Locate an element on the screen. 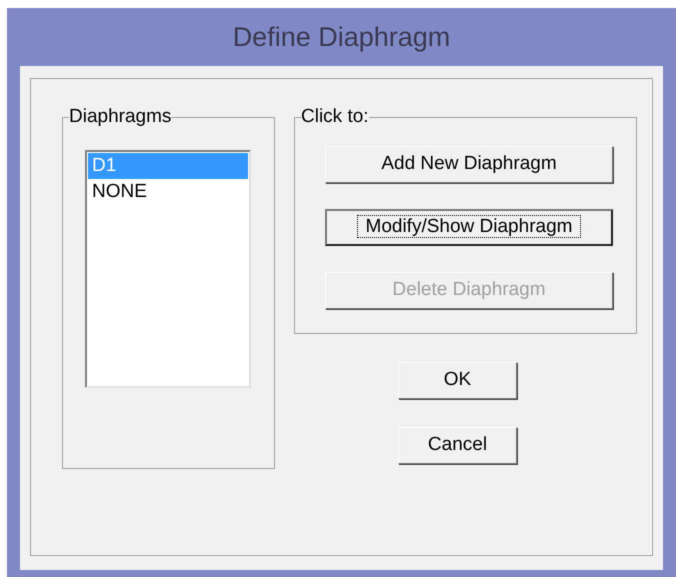 Image resolution: width=676 pixels, height=577 pixels. group-label: Click to: is located at coordinates (335, 117).